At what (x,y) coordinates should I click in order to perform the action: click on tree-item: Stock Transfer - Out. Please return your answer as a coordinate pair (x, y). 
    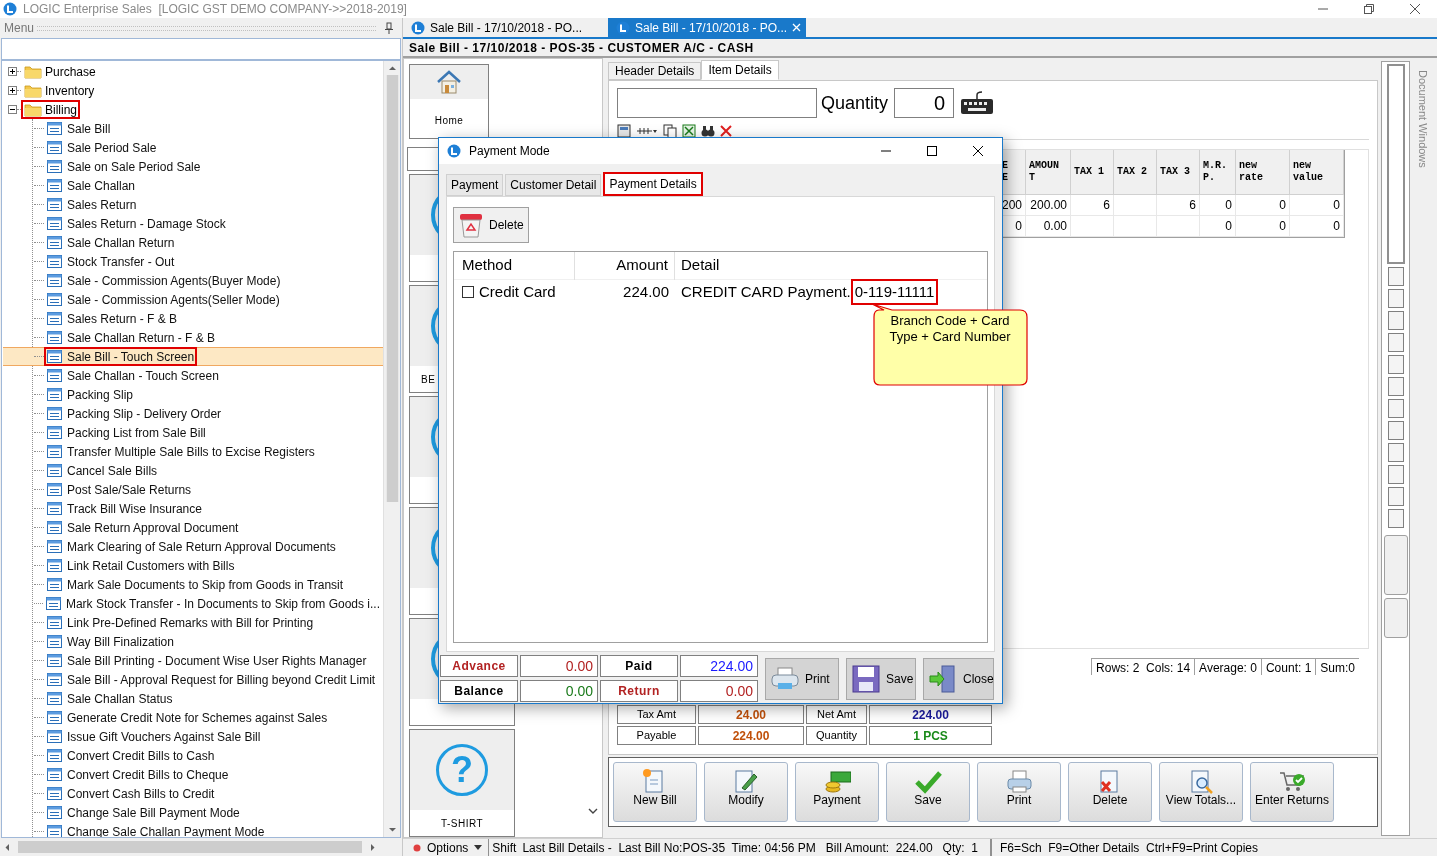
    Looking at the image, I should click on (121, 261).